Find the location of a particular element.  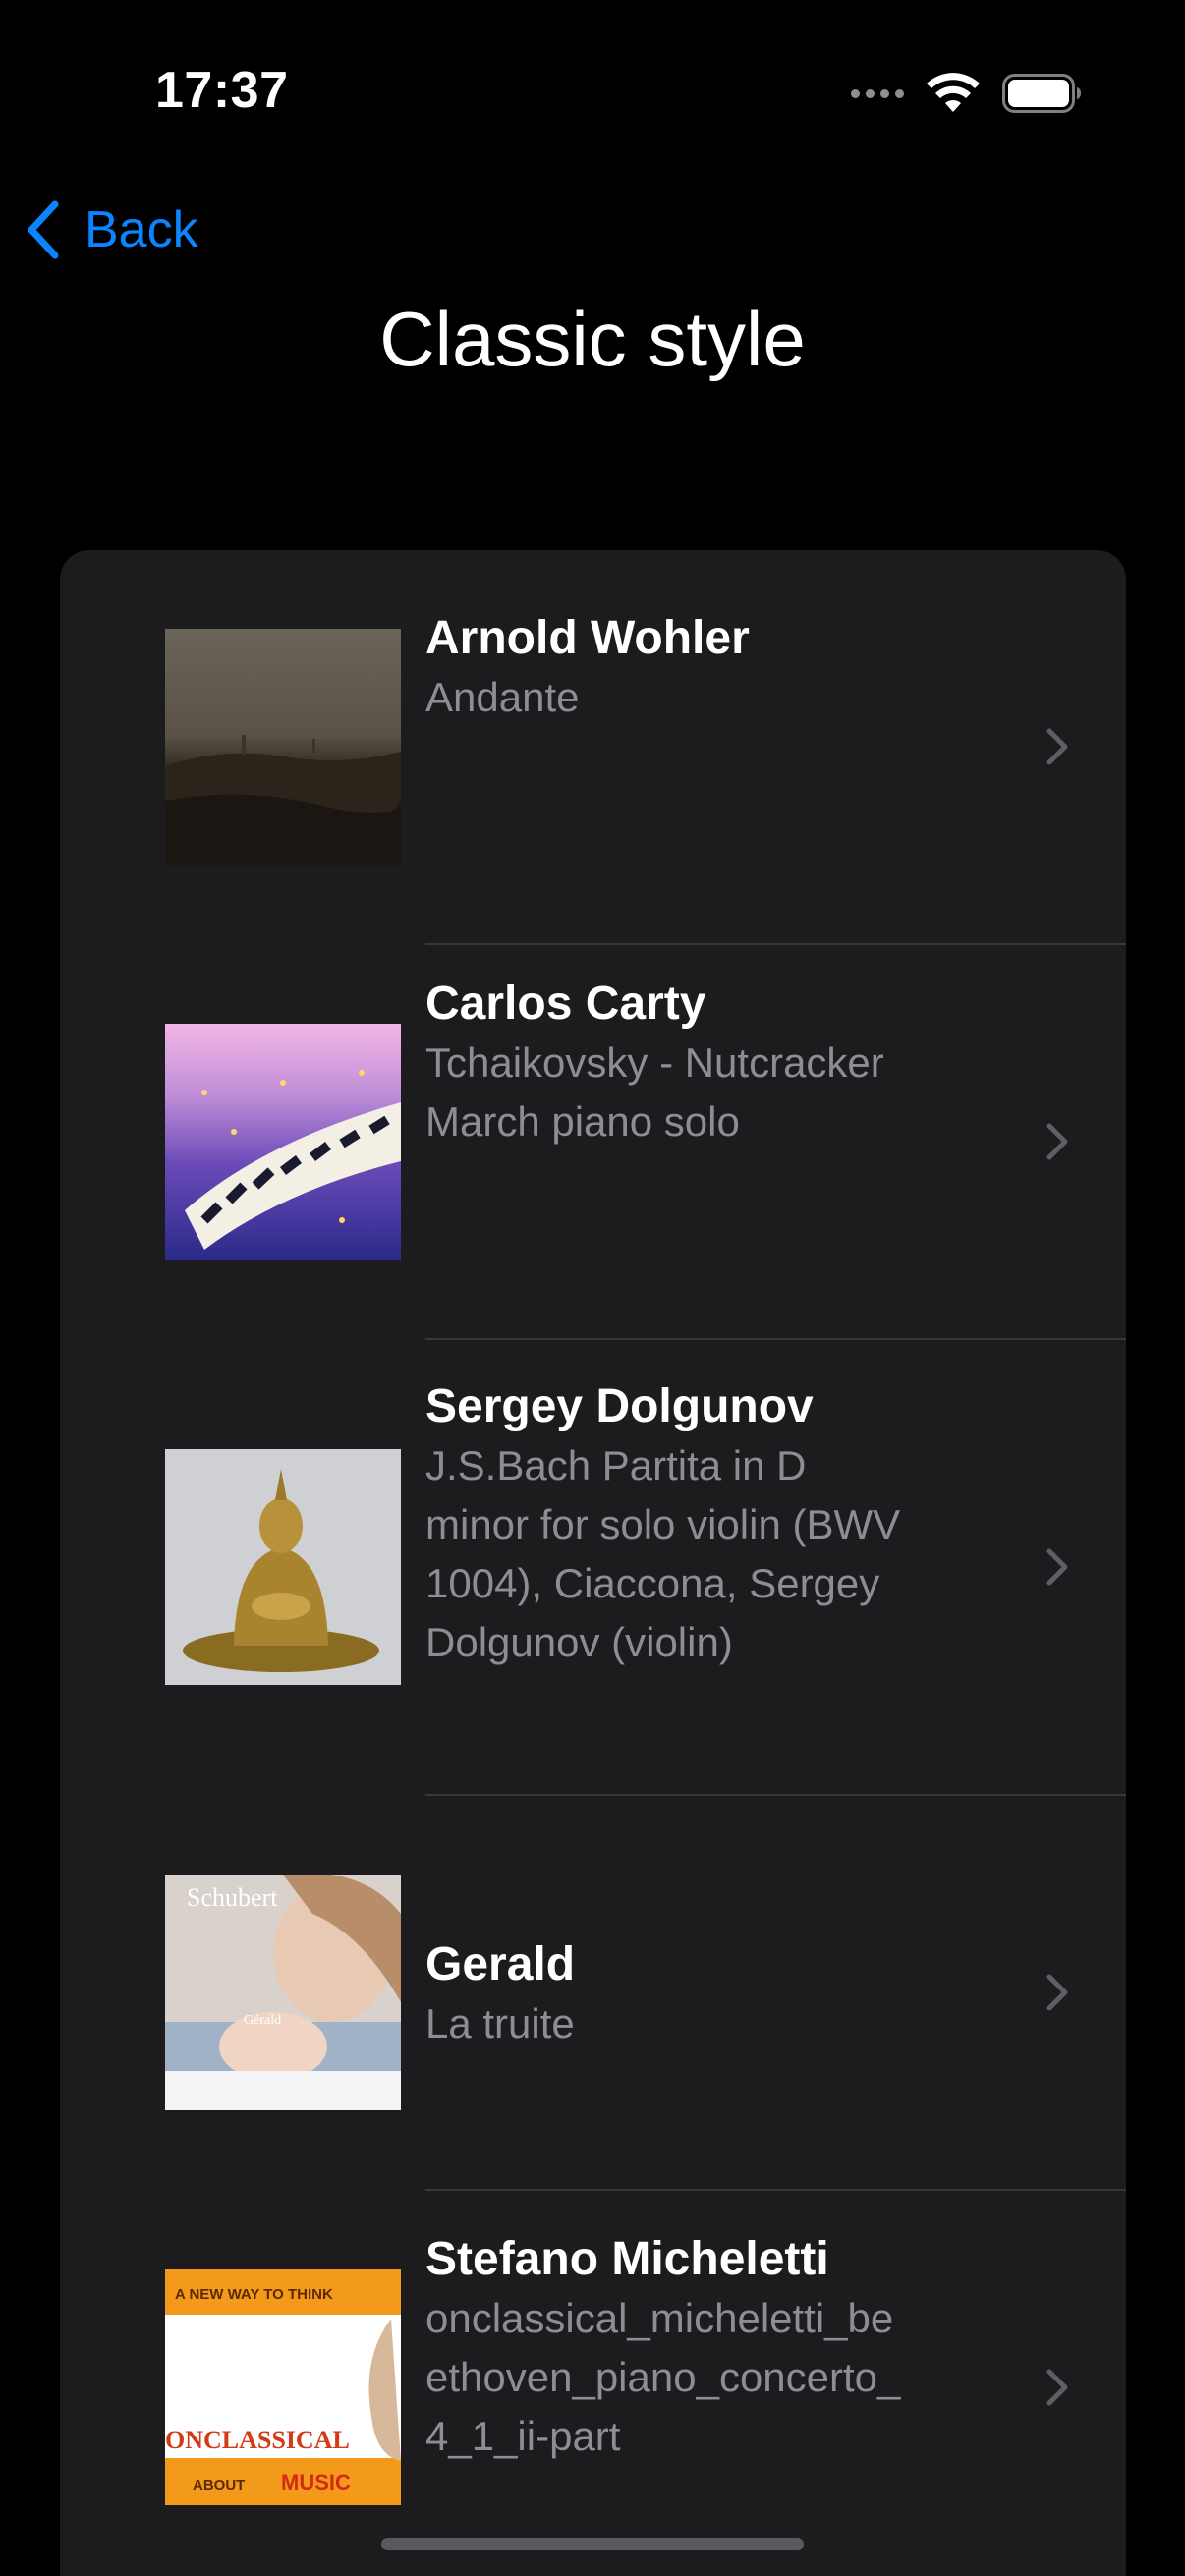

artist-name: Sergey Dolgunov is located at coordinates (620, 1406).